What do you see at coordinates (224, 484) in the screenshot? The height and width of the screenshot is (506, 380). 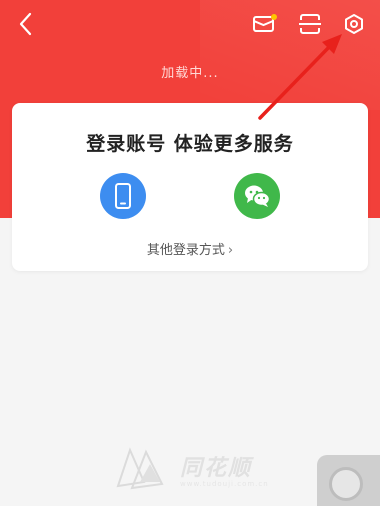 I see `watermark-url: www.tudouji.com.cn` at bounding box center [224, 484].